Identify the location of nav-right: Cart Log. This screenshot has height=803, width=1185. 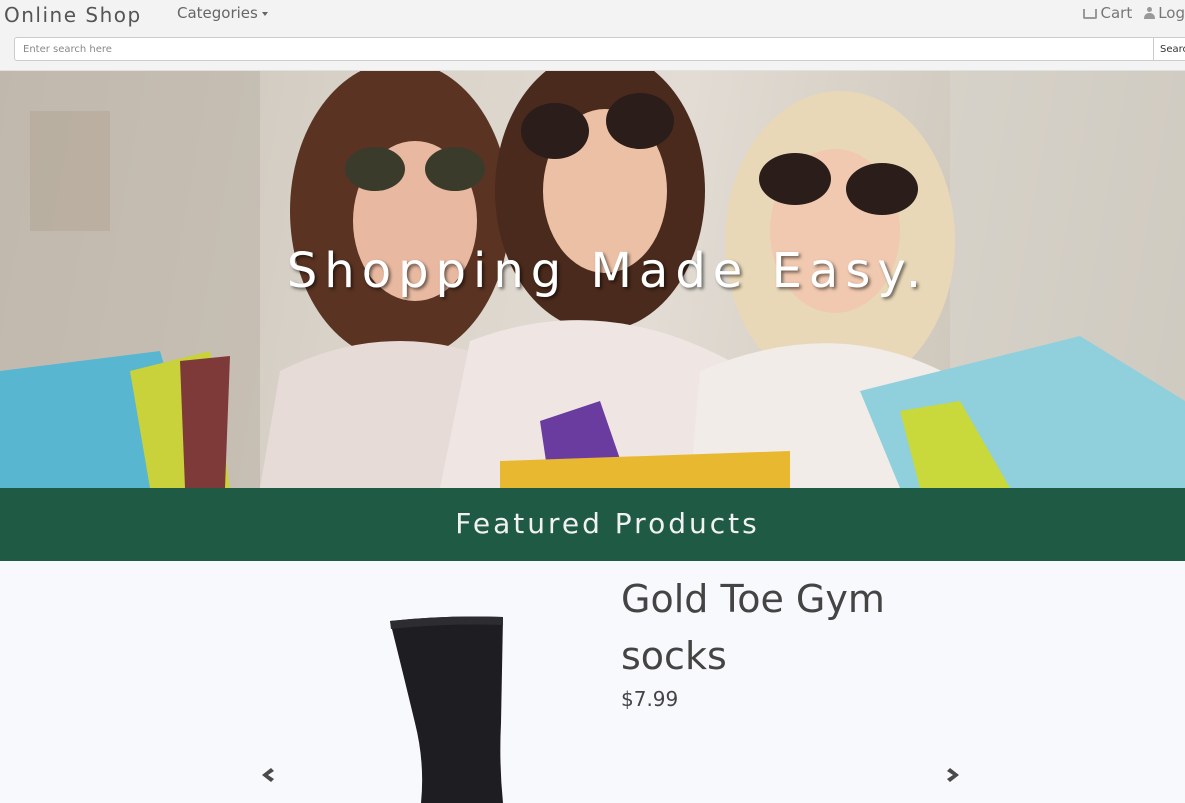
(1134, 13).